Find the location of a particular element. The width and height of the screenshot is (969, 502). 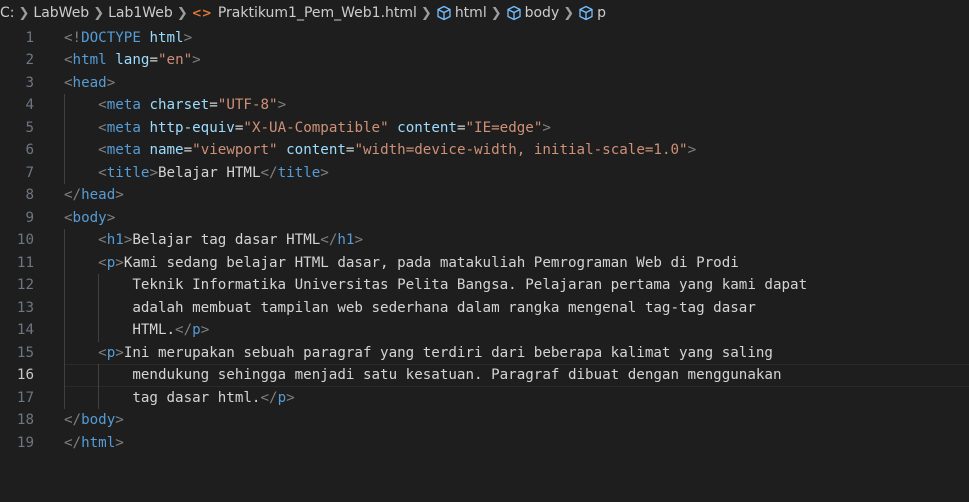

symbol-element-icon is located at coordinates (586, 13).